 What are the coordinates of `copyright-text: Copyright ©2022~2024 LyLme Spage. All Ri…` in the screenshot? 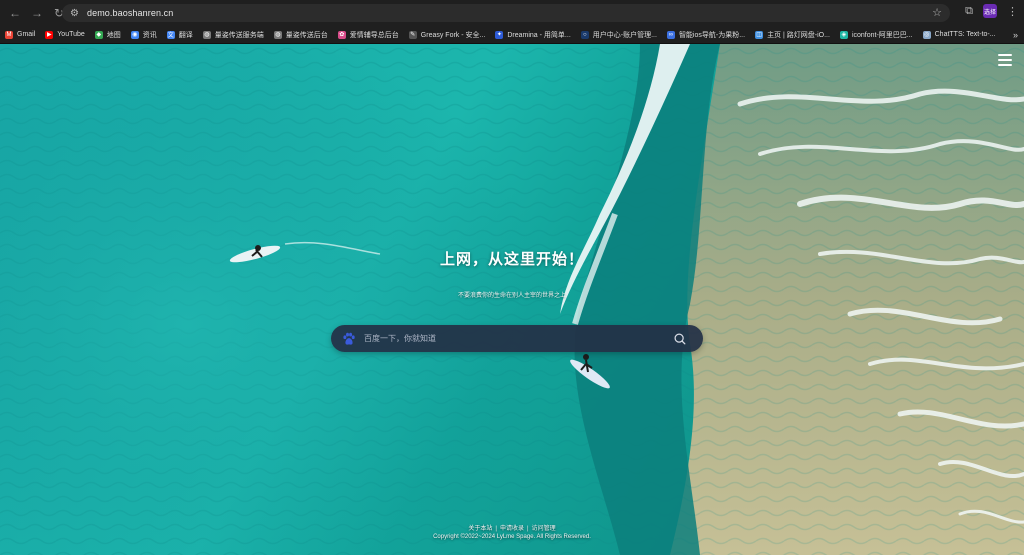 It's located at (512, 537).